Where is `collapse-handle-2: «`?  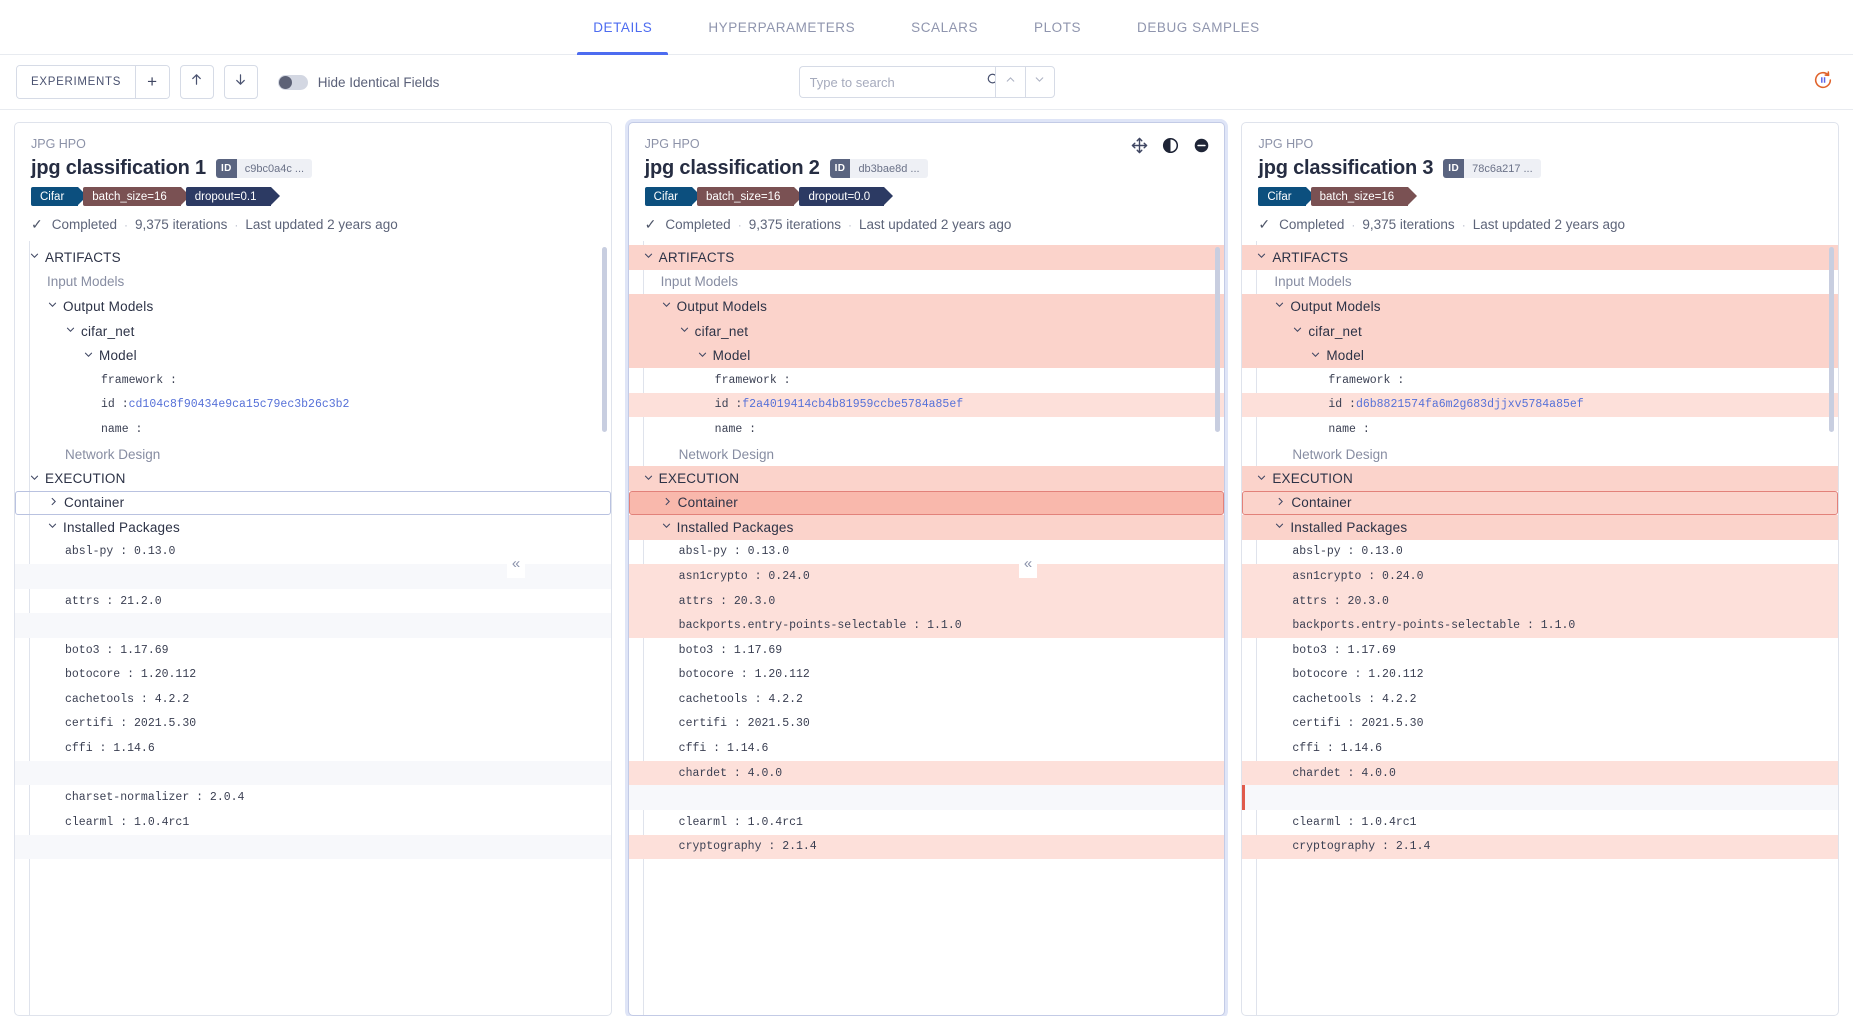
collapse-handle-2: « is located at coordinates (1028, 563).